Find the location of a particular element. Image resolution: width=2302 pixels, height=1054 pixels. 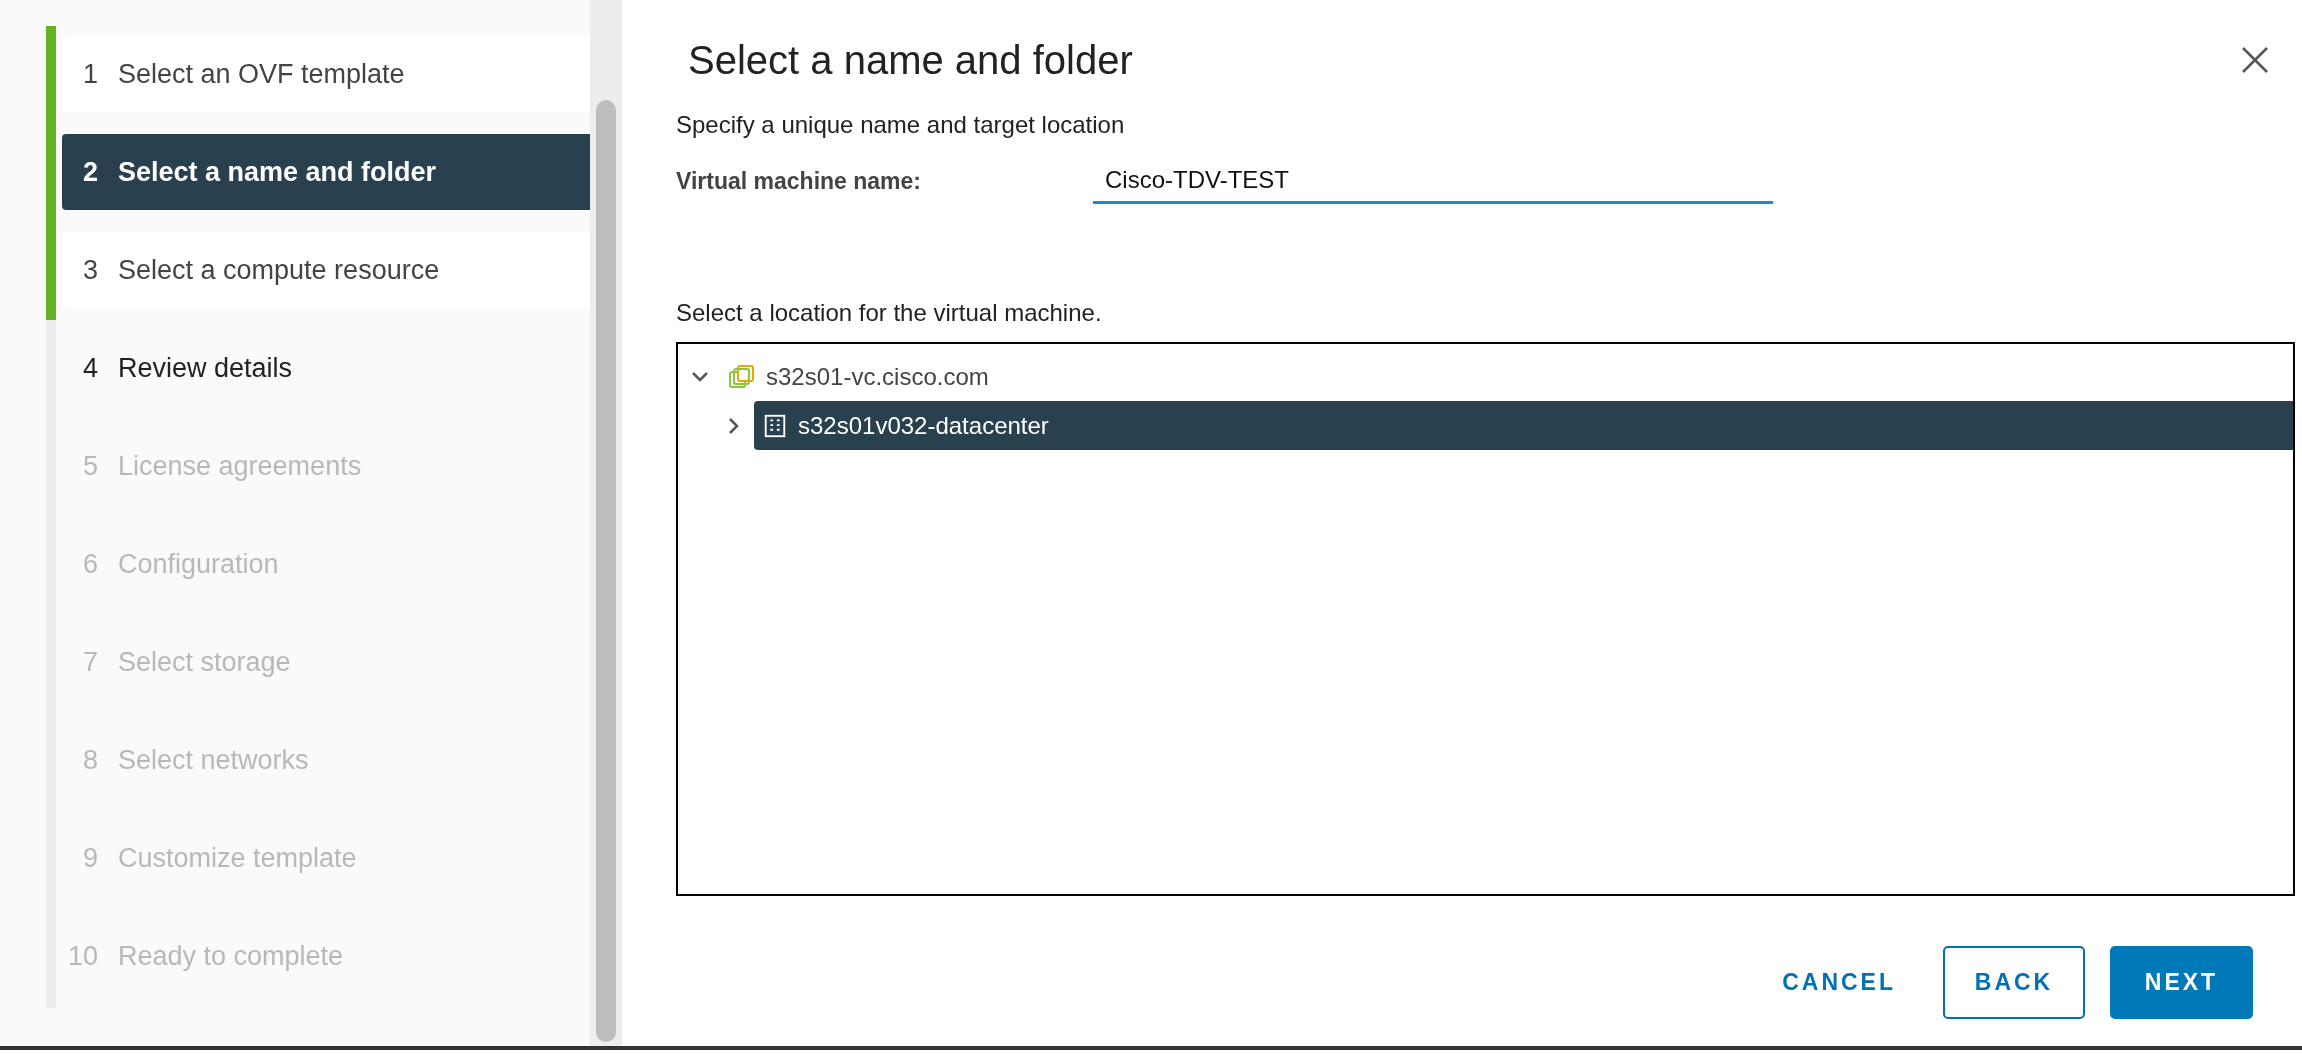

wizard-step: 4 Review details is located at coordinates (326, 368).